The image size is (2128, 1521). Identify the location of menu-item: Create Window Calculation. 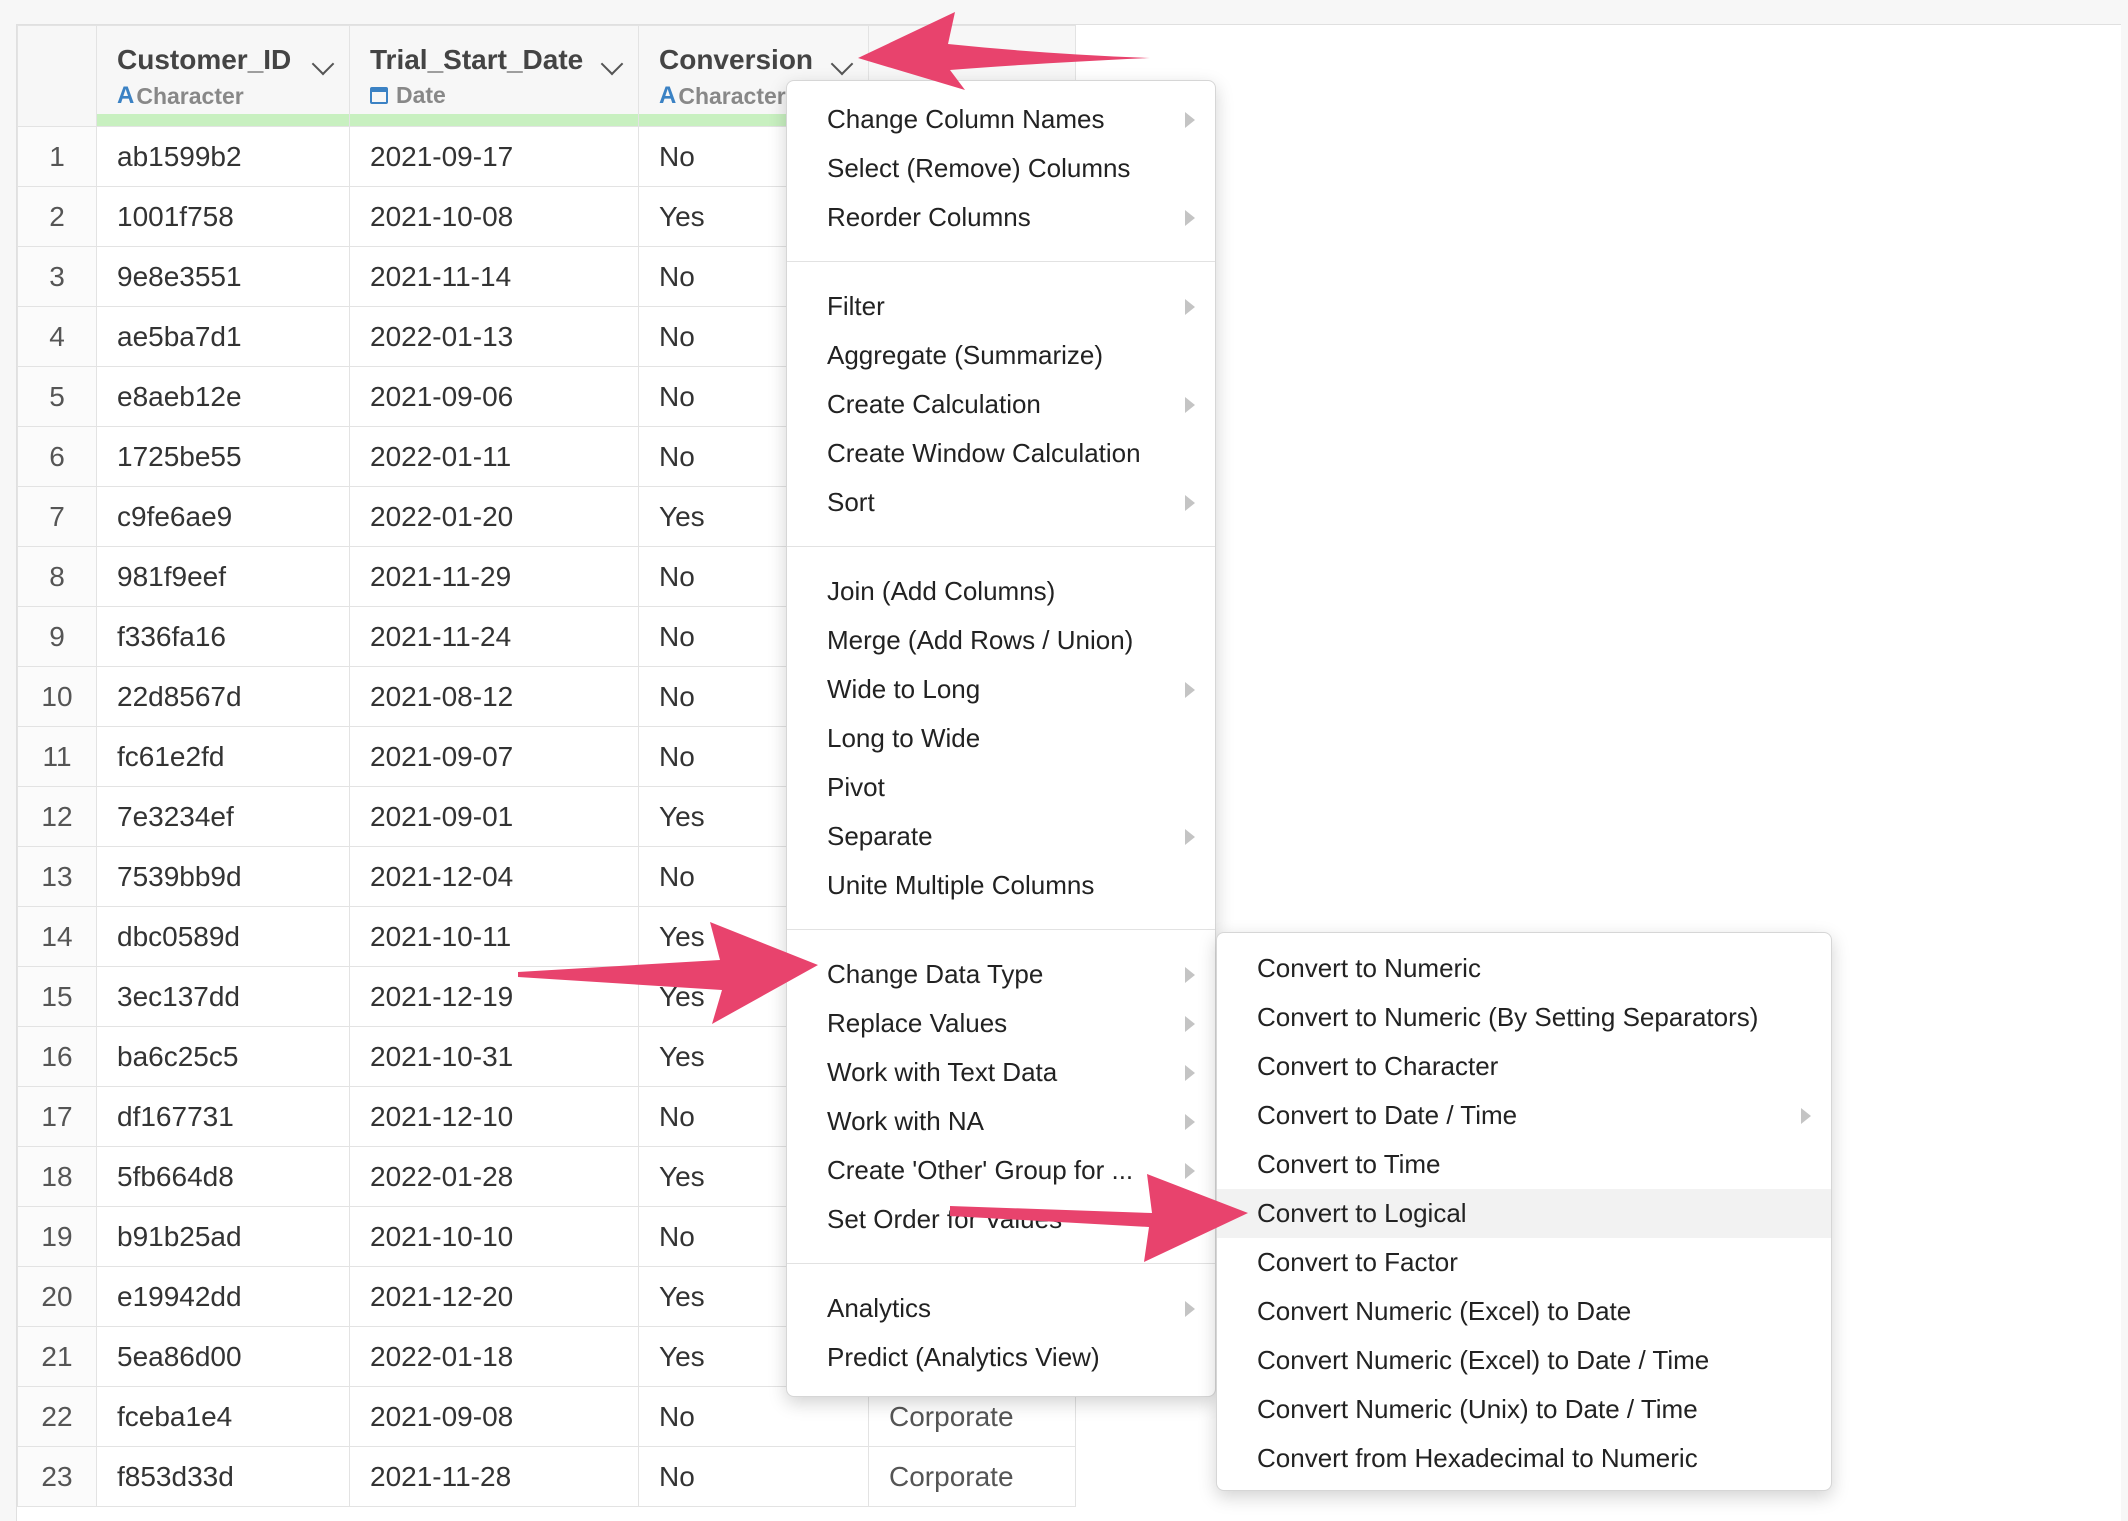
(1001, 453).